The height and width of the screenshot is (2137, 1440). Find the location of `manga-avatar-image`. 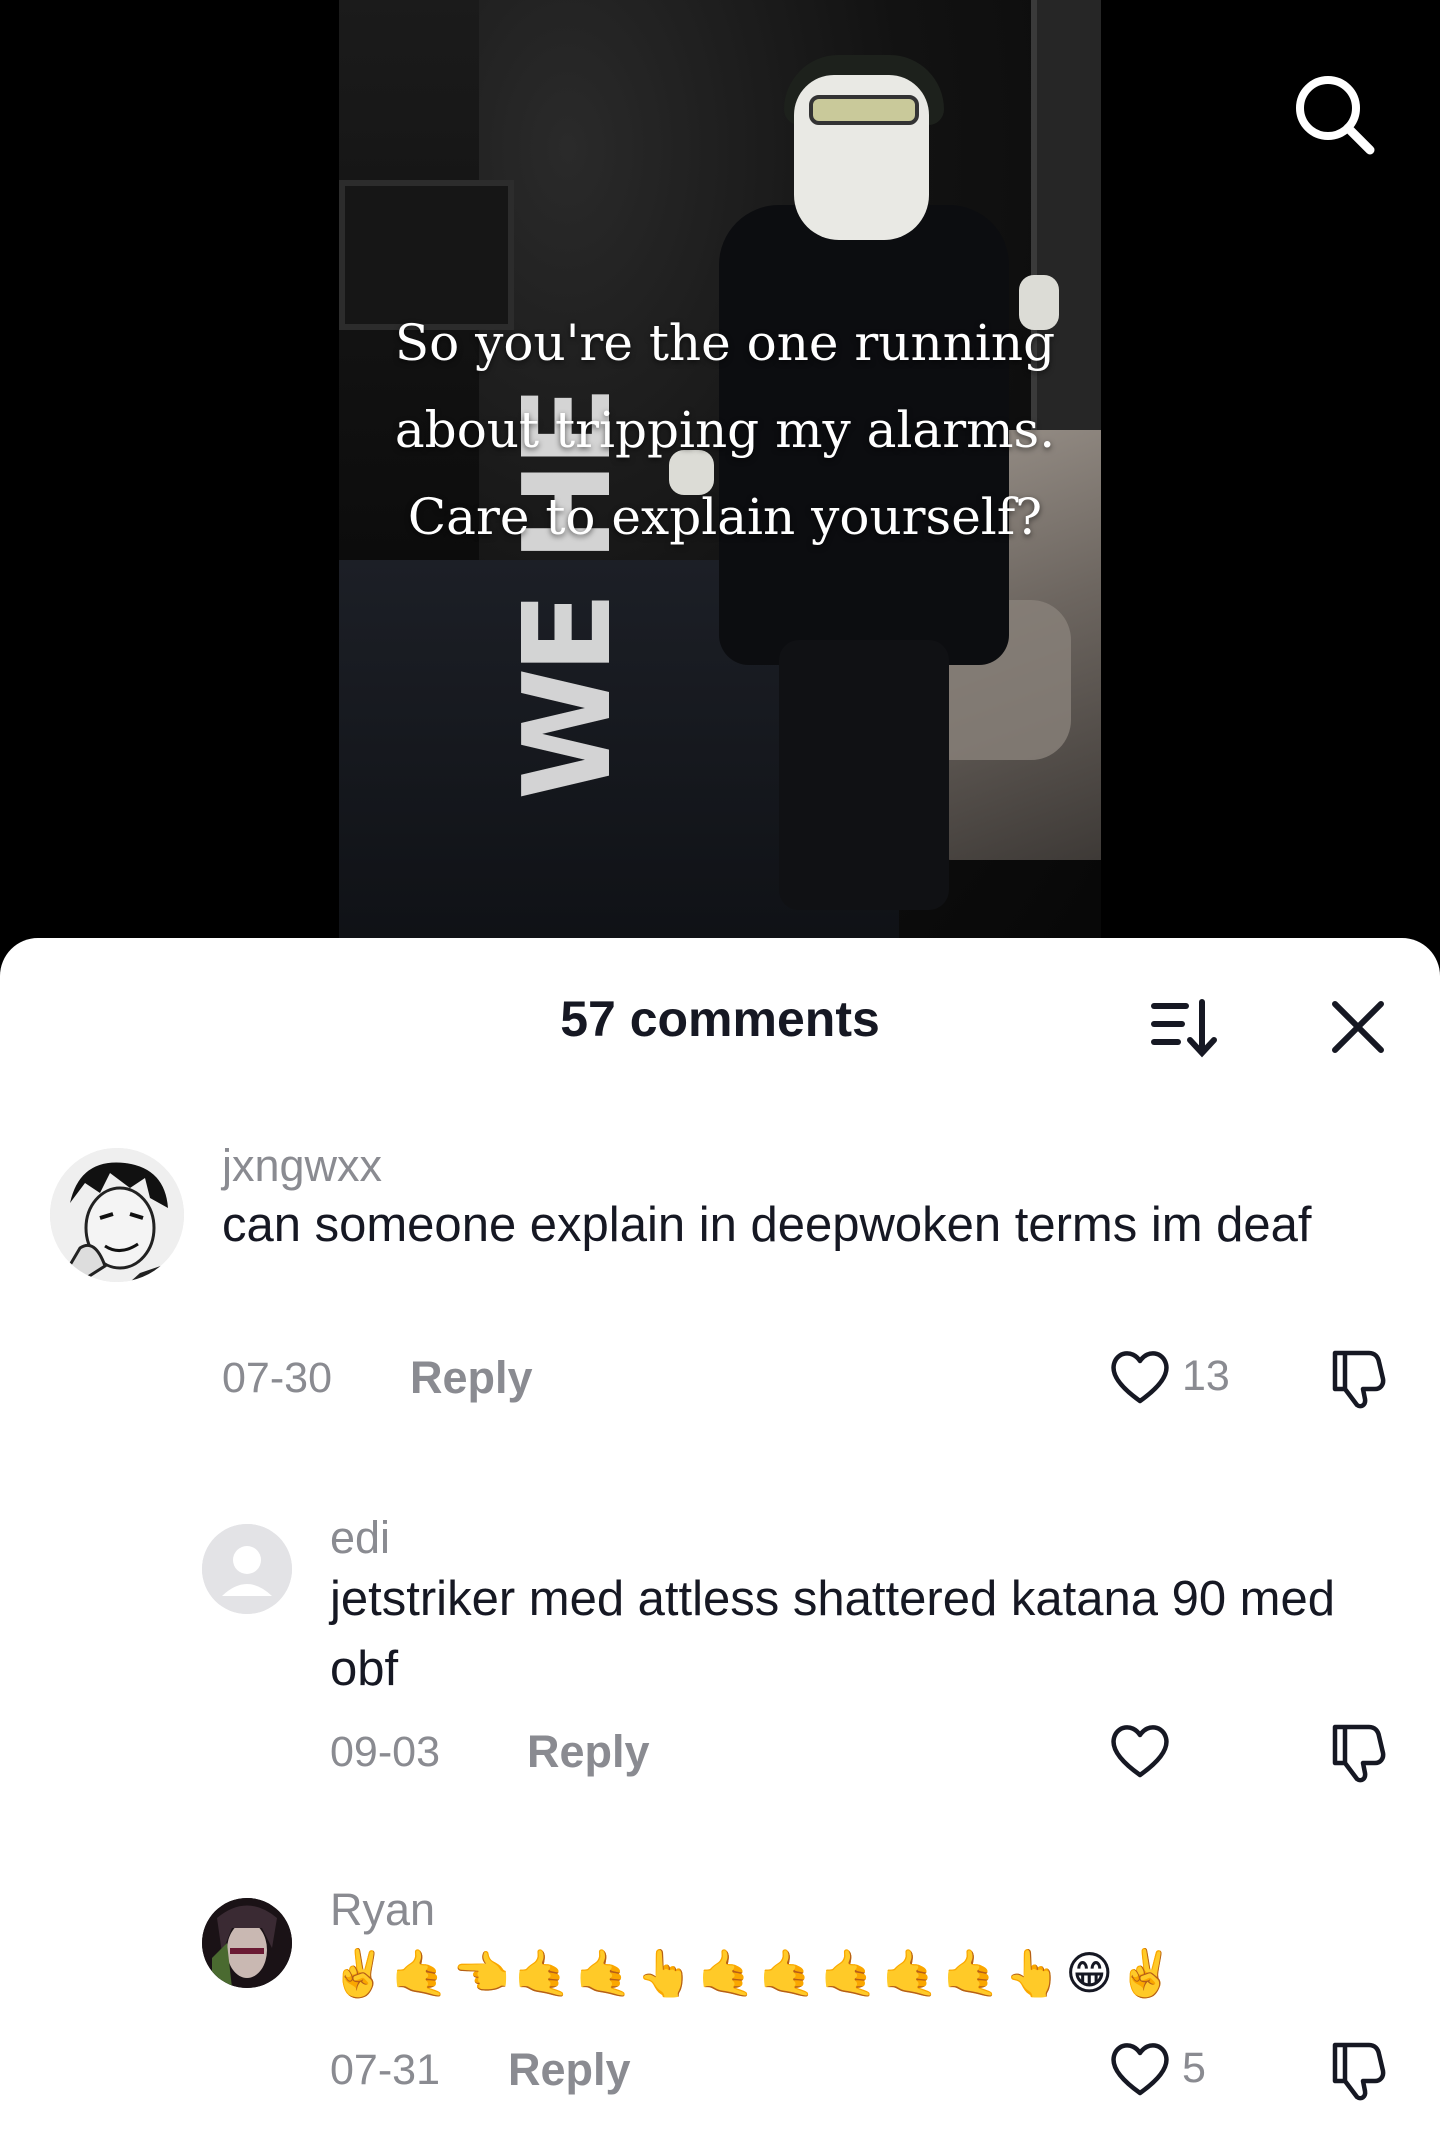

manga-avatar-image is located at coordinates (117, 1215).